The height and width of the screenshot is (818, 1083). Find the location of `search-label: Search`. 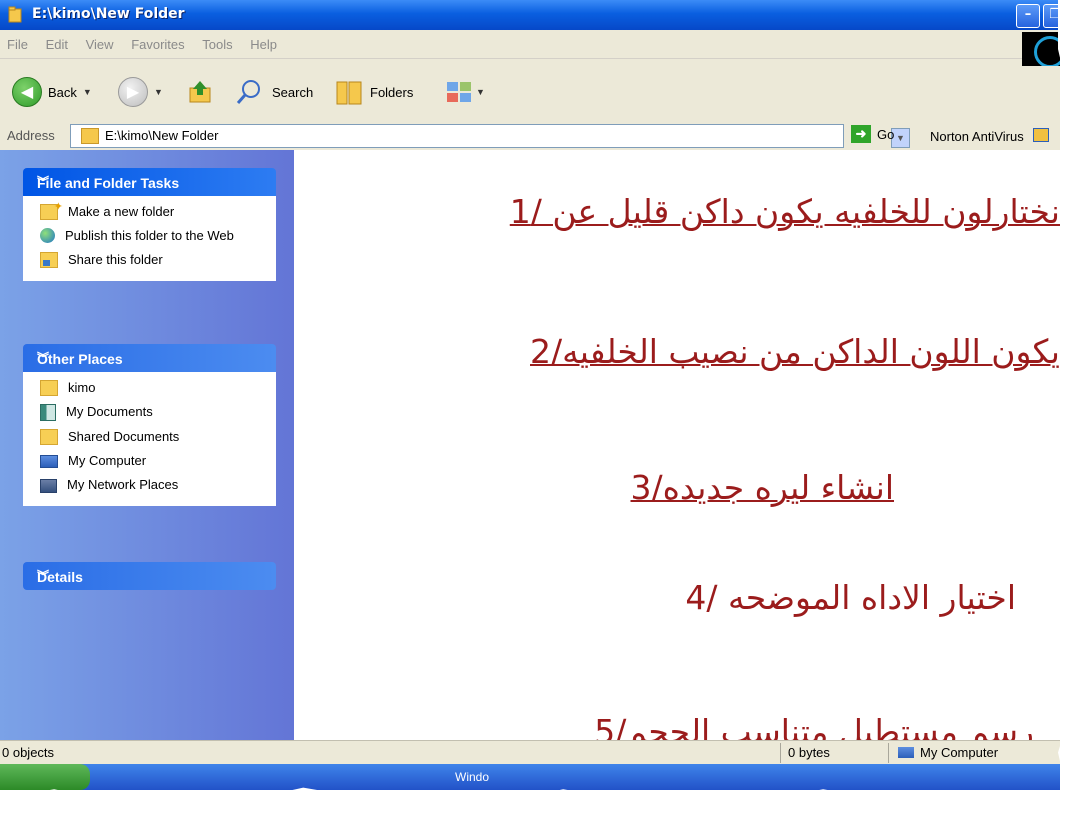

search-label: Search is located at coordinates (293, 92).